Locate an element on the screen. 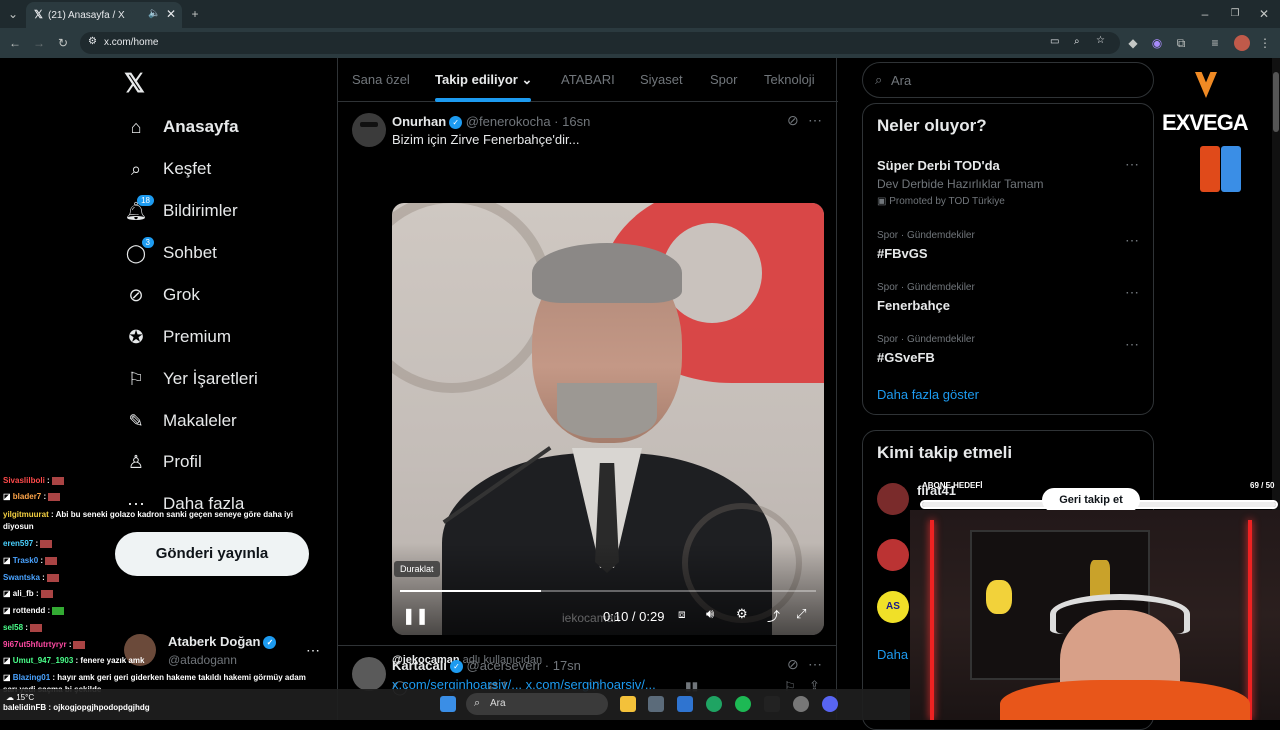 Image resolution: width=1280 pixels, height=730 pixels. windows-start-icon is located at coordinates (448, 704).